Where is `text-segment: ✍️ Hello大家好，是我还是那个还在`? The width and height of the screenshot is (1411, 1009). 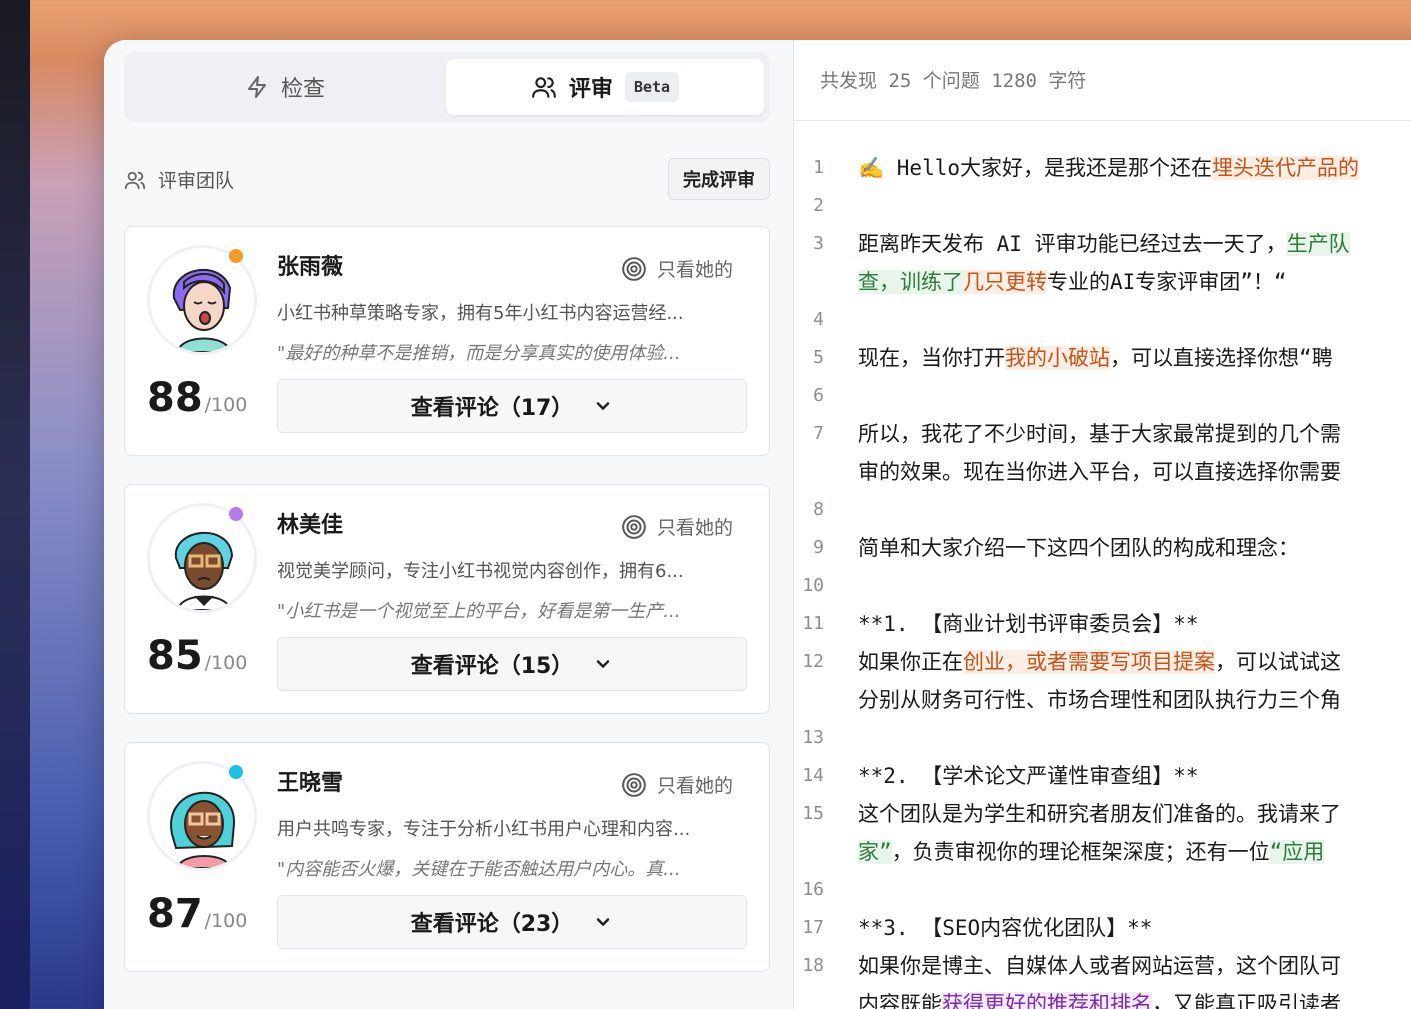
text-segment: ✍️ Hello大家好，是我还是那个还在 is located at coordinates (1035, 168).